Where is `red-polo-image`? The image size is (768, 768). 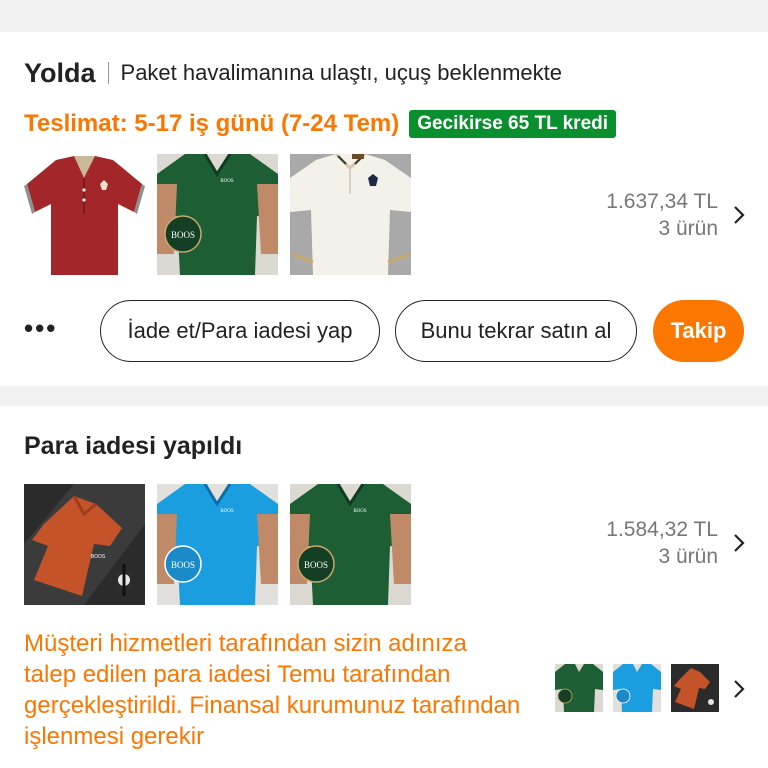 red-polo-image is located at coordinates (84, 214).